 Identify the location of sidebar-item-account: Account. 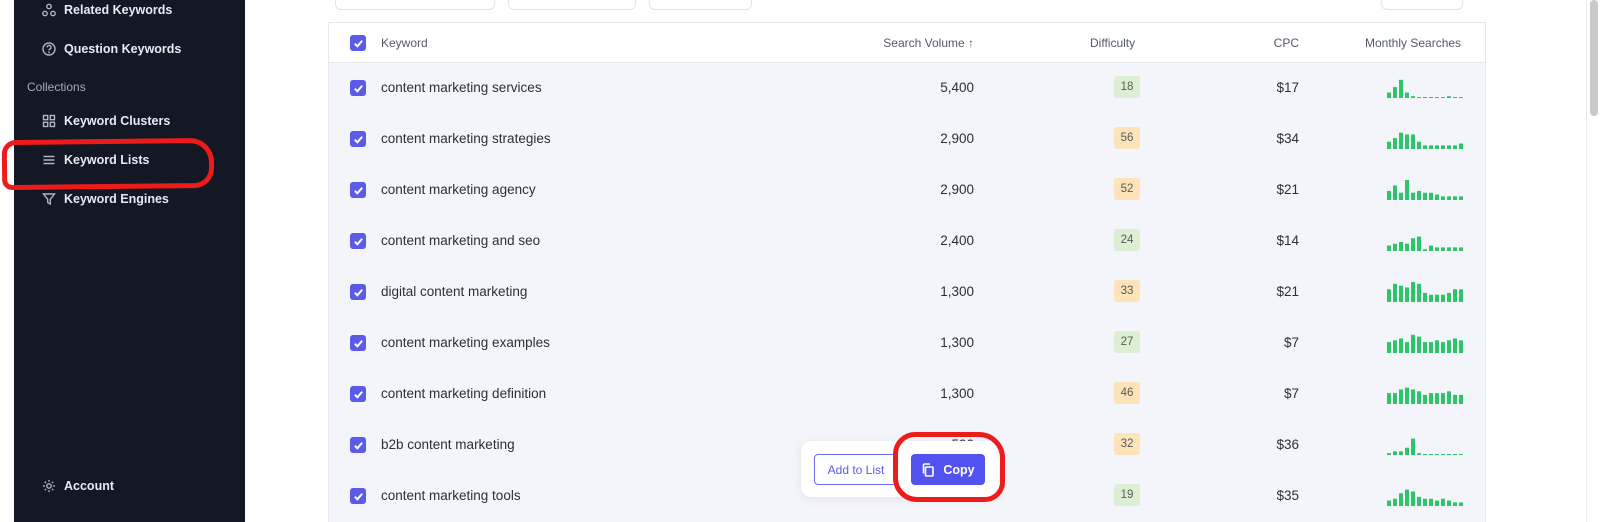
(78, 486).